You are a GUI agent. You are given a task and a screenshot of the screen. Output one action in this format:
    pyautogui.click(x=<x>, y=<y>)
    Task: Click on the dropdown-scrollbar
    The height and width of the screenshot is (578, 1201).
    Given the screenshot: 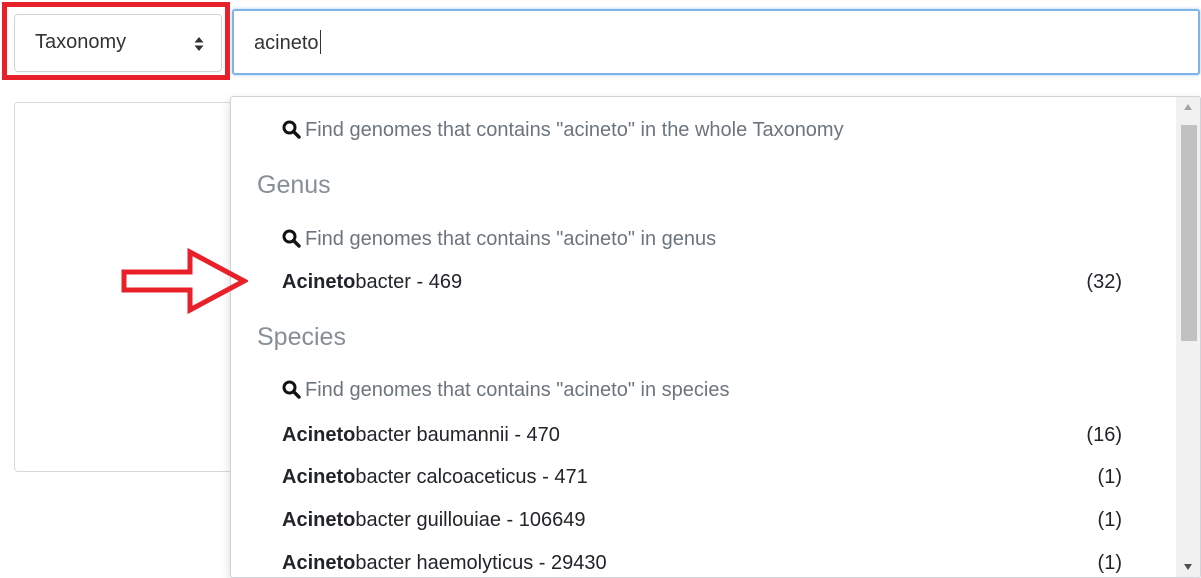 What is the action you would take?
    pyautogui.click(x=1188, y=337)
    